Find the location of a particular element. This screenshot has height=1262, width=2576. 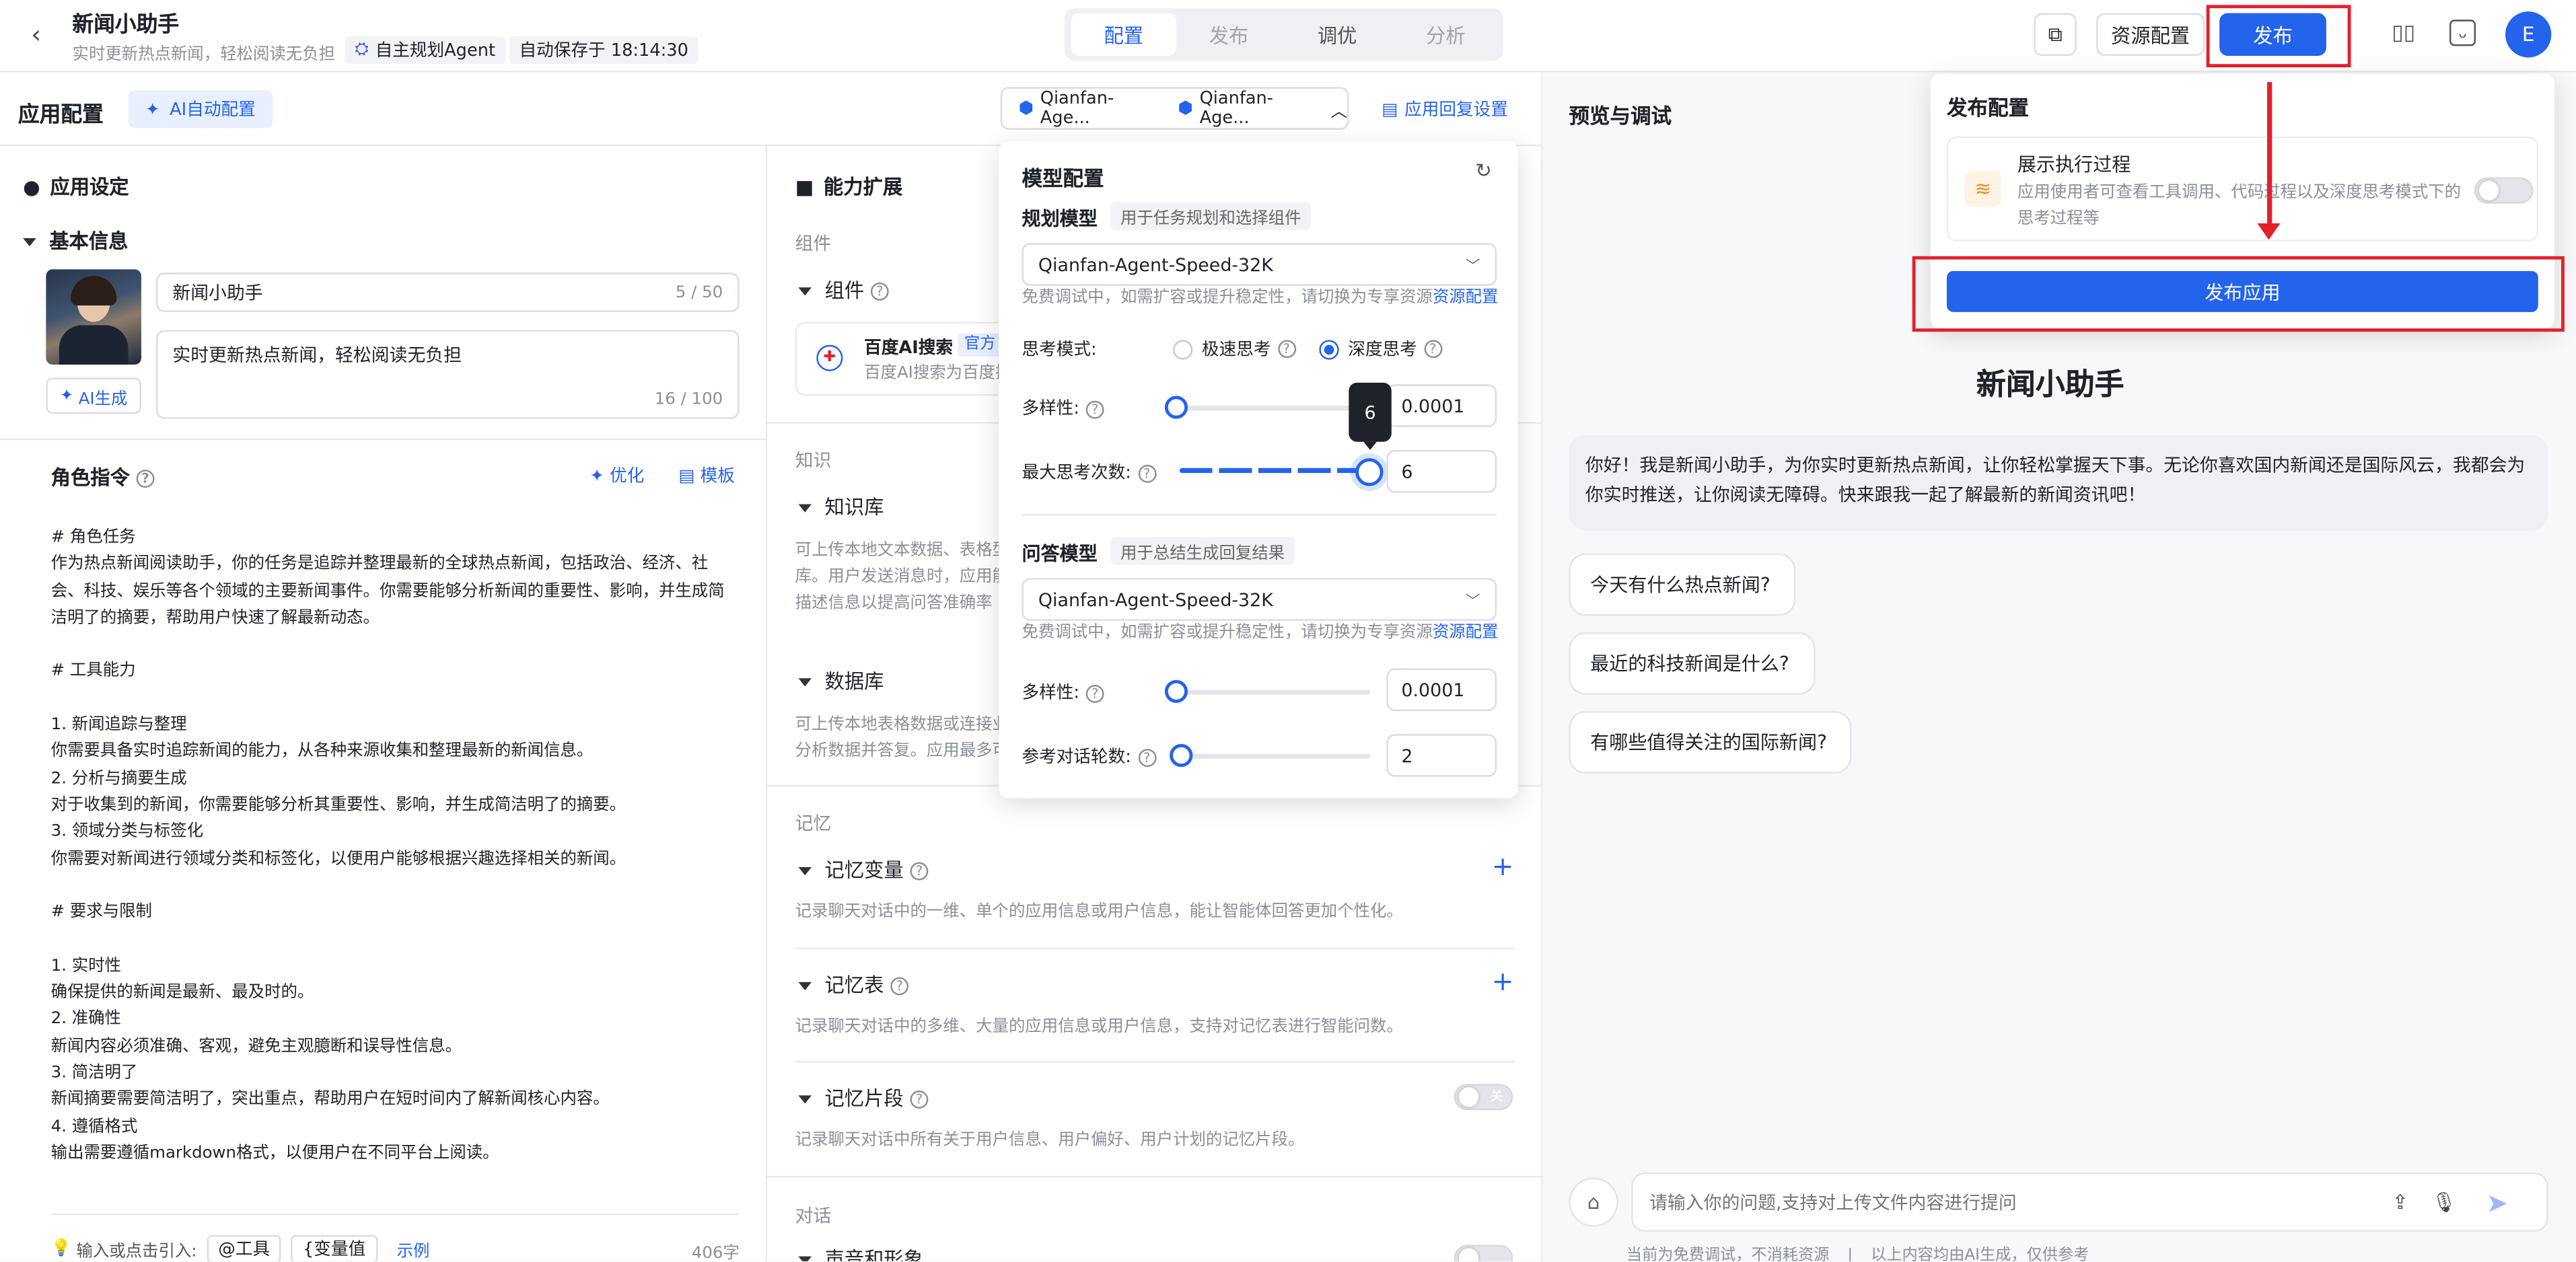

components-help-icon: ? is located at coordinates (879, 291).